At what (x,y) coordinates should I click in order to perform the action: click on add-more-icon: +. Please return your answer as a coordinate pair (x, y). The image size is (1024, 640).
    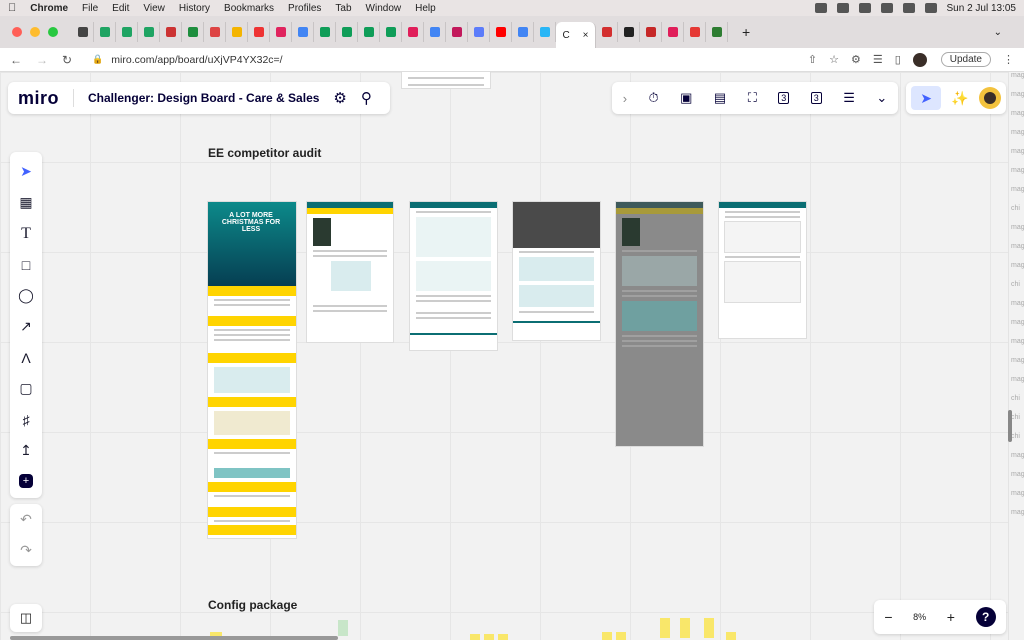
    Looking at the image, I should click on (26, 481).